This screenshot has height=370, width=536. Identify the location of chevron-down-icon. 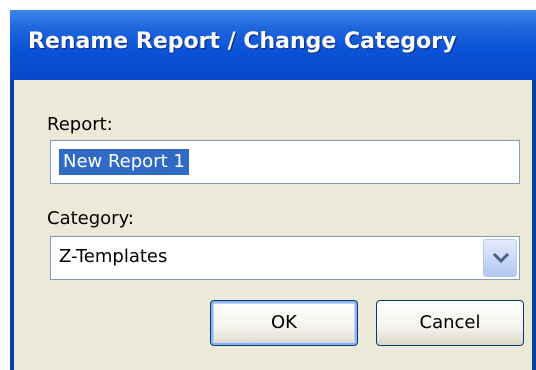
(501, 258).